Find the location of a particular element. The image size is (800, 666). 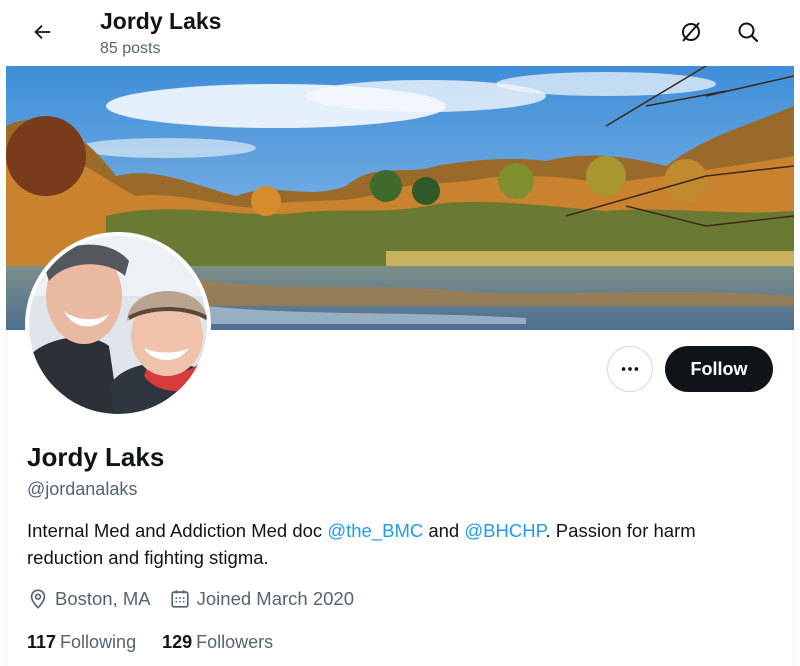

user-handle: @jordanalaks is located at coordinates (82, 489).